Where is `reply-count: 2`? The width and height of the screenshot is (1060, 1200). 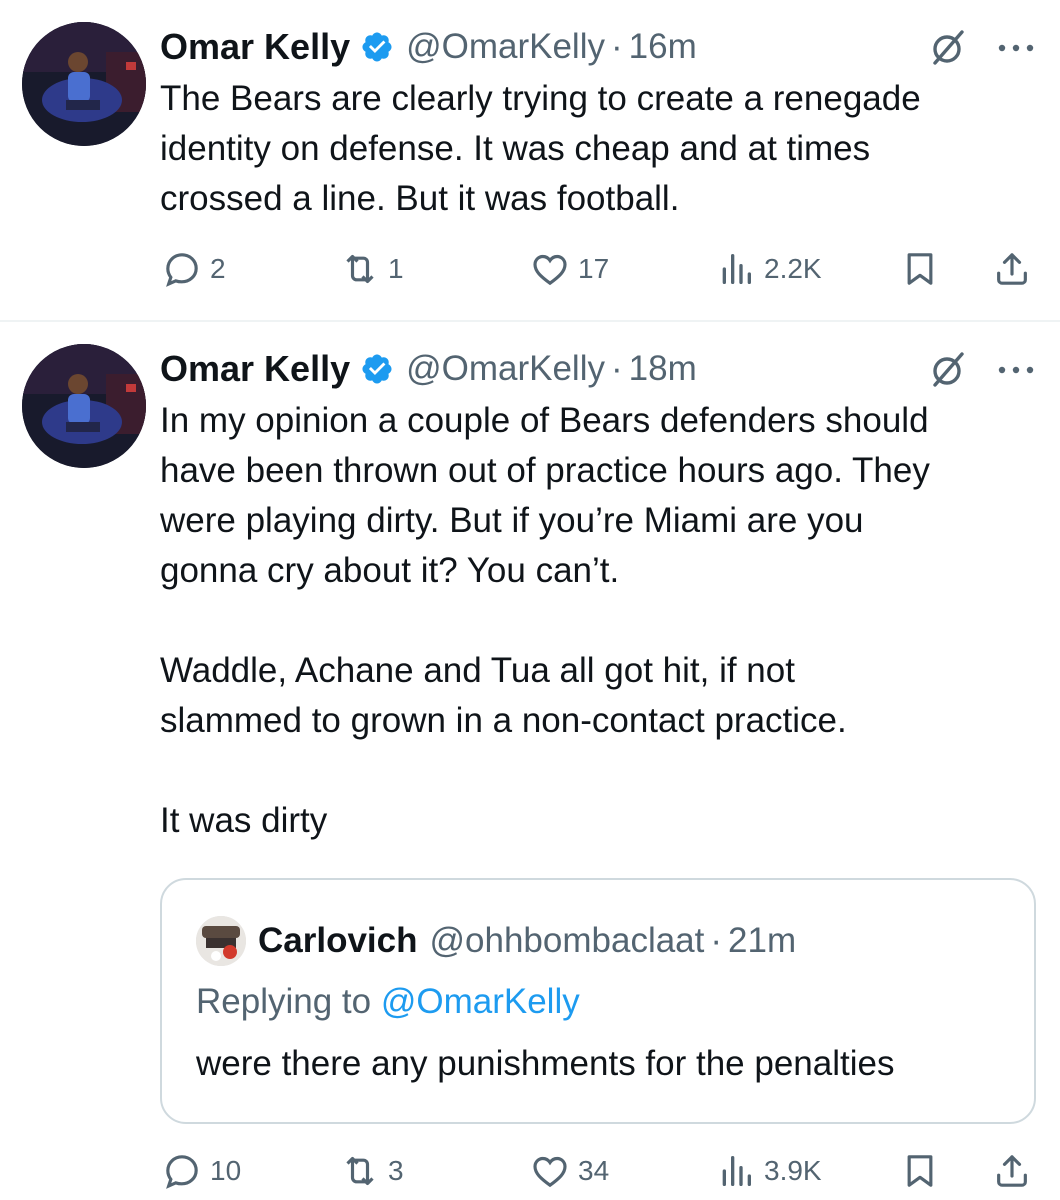 reply-count: 2 is located at coordinates (218, 268).